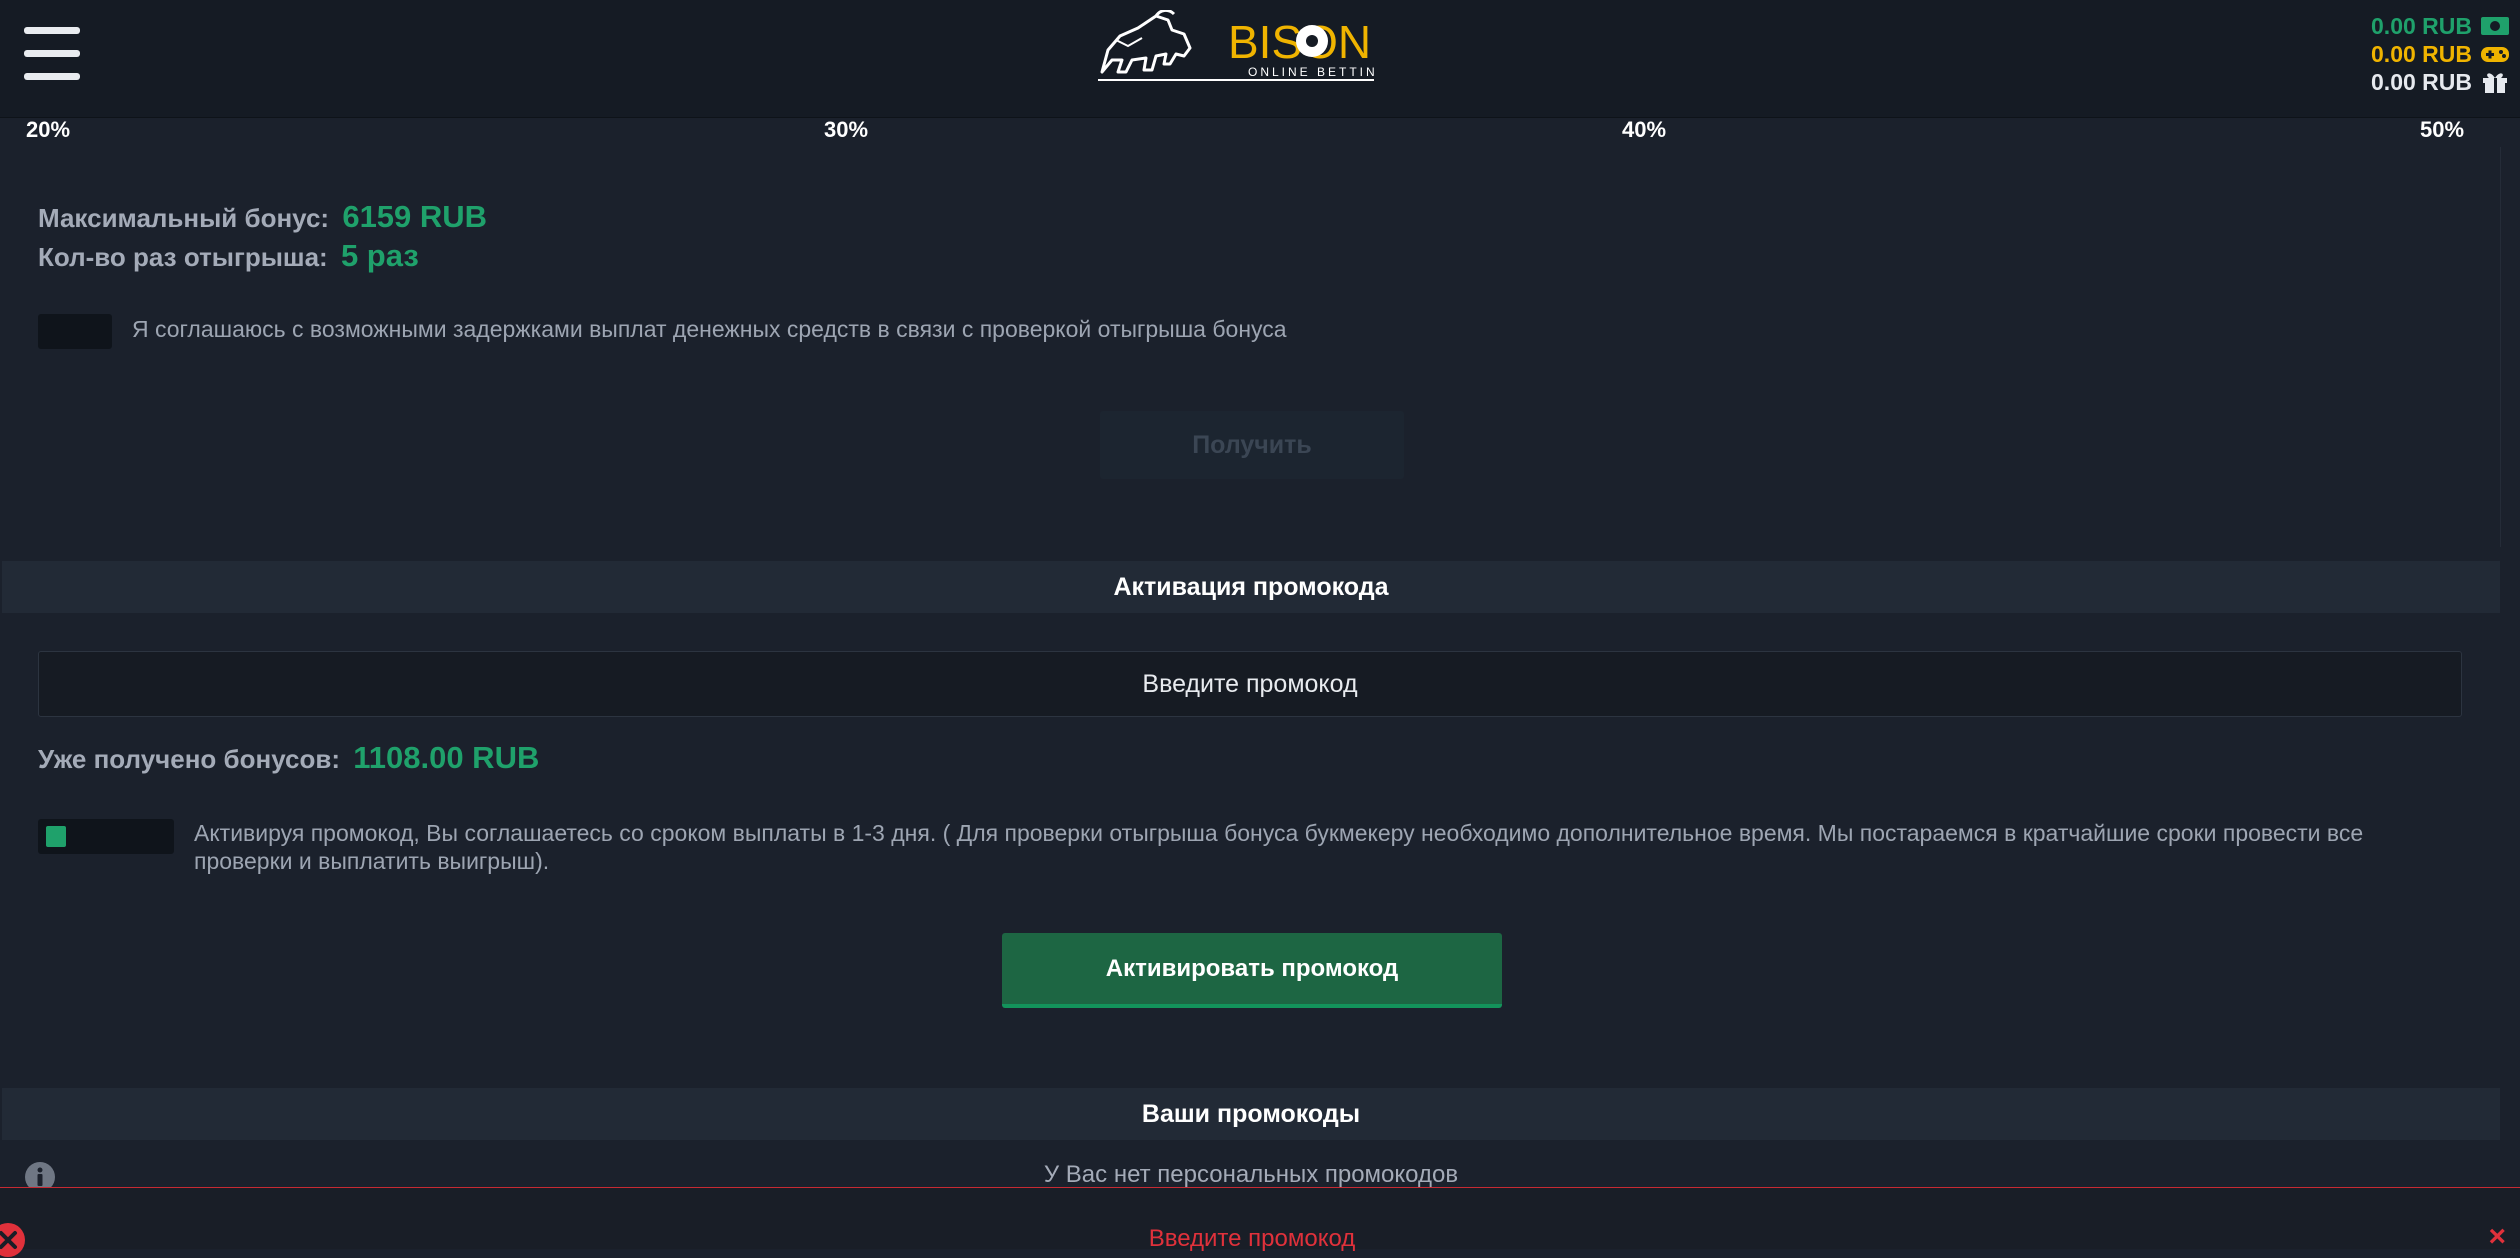 This screenshot has height=1258, width=2520. What do you see at coordinates (52, 54) in the screenshot?
I see `hamburger-menu-icon` at bounding box center [52, 54].